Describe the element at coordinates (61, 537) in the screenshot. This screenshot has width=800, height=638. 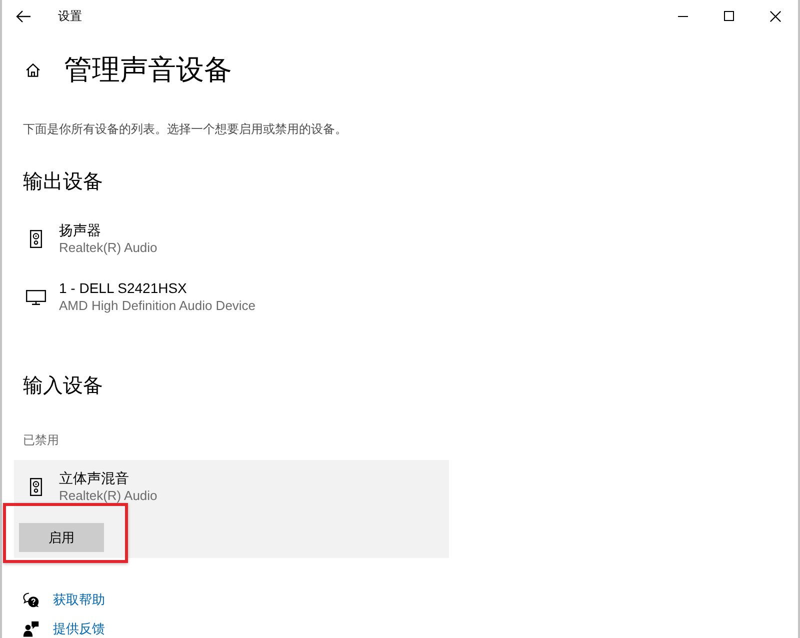
I see `enable-button: 启用` at that location.